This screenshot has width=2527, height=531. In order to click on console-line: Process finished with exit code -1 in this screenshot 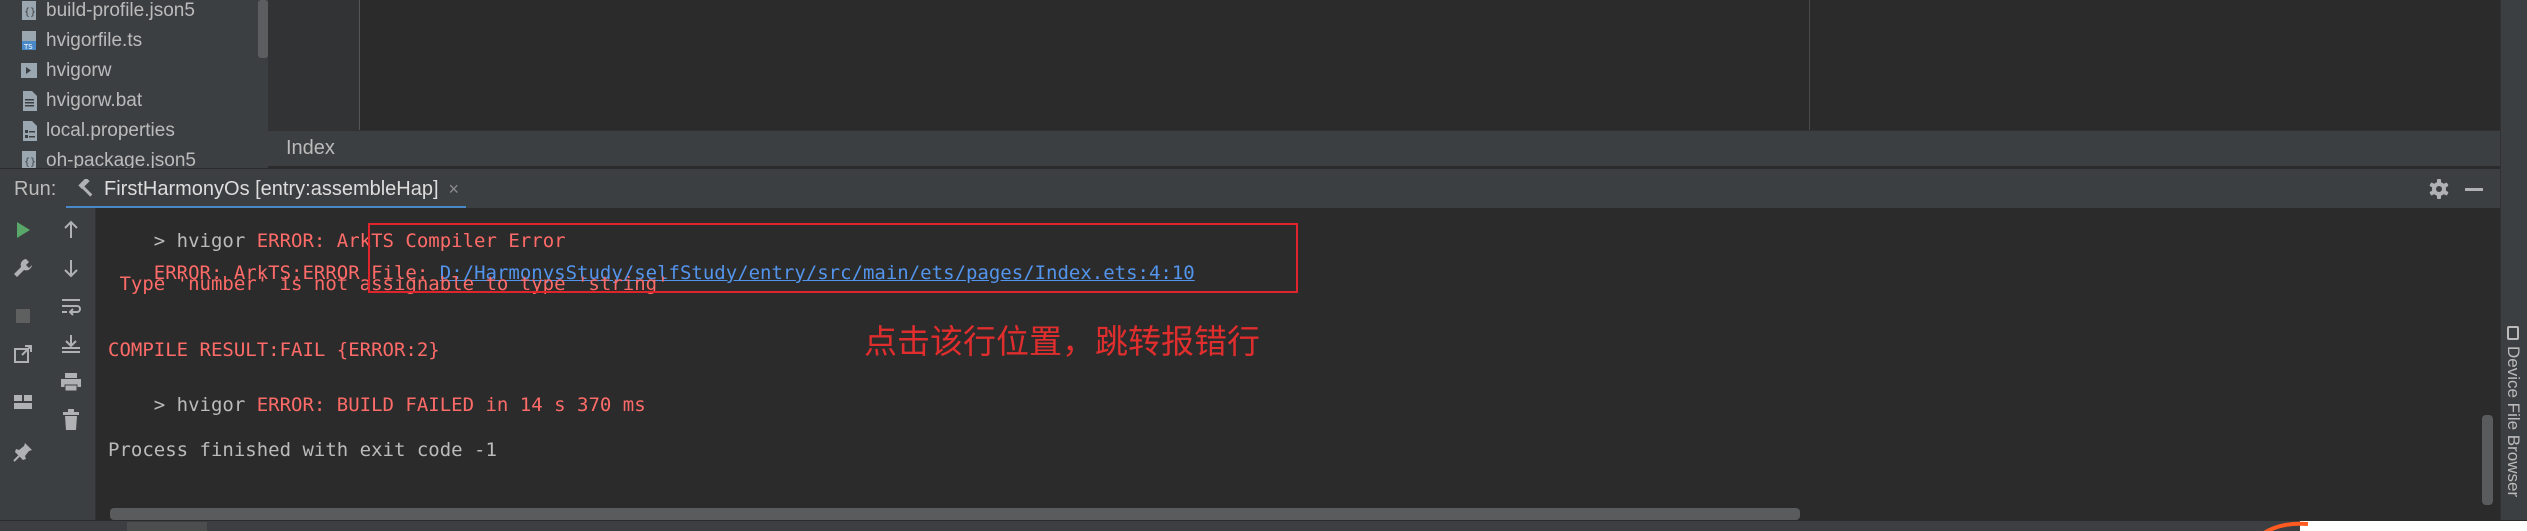, I will do `click(302, 450)`.